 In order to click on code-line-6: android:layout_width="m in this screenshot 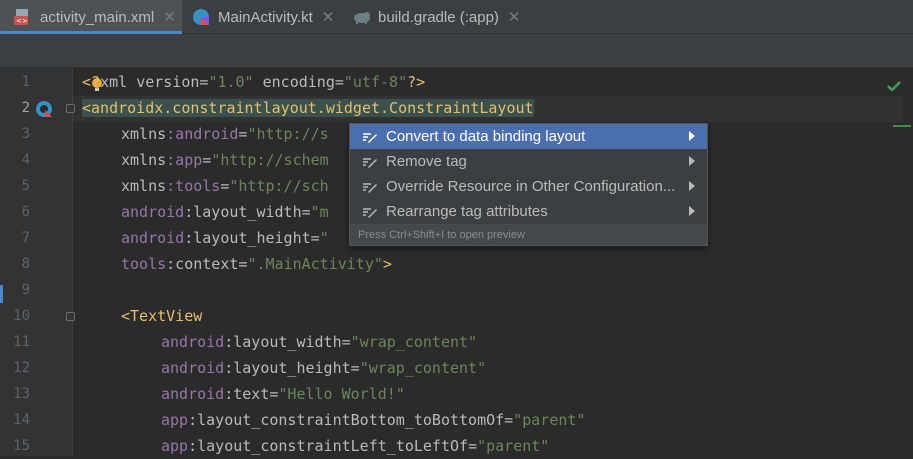, I will do `click(225, 212)`.